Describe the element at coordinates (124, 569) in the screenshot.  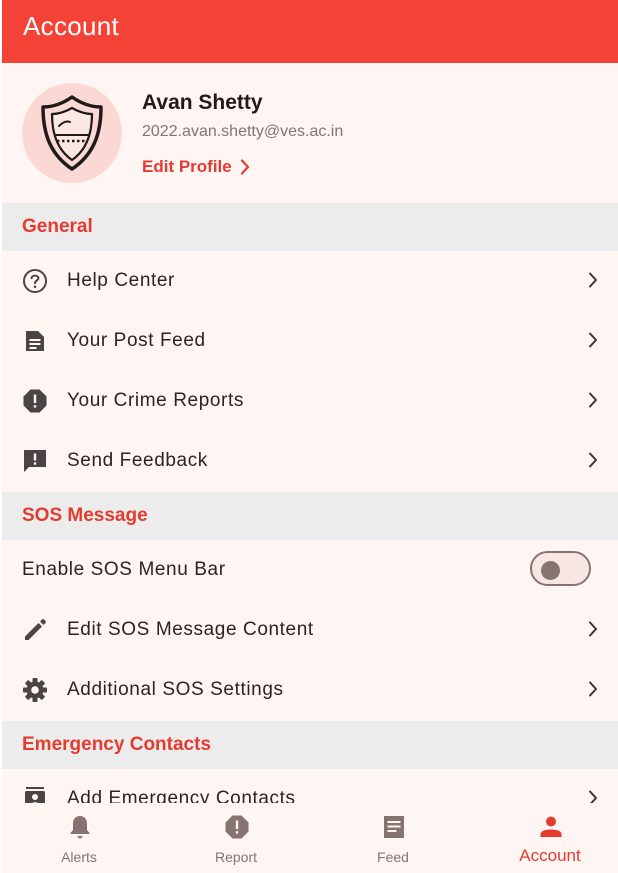
I see `toggle-label: Enable SOS Menu Bar` at that location.